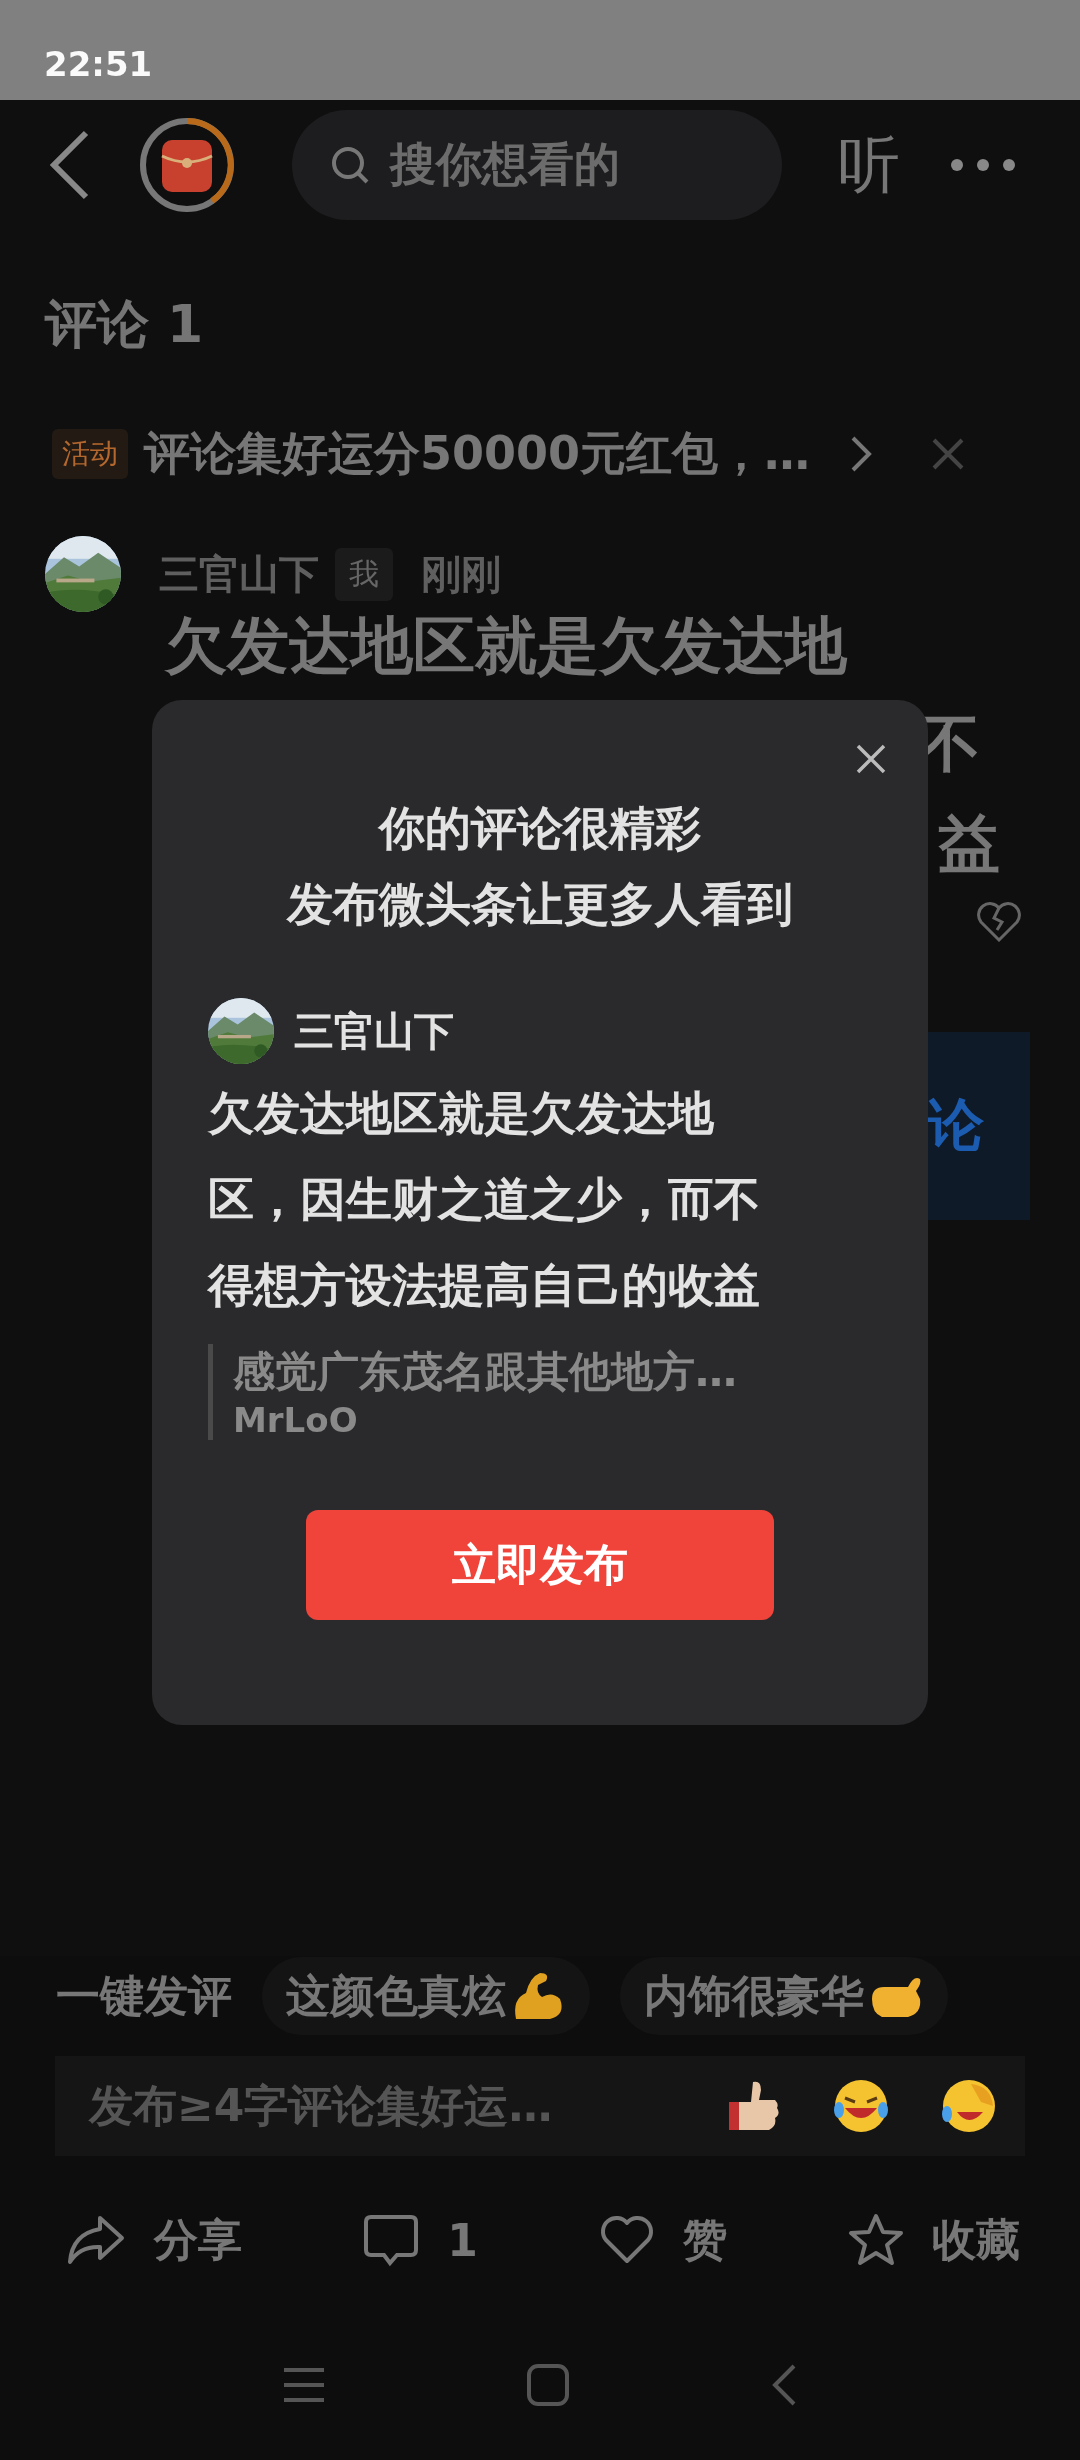 This screenshot has height=2460, width=1080. Describe the element at coordinates (969, 844) in the screenshot. I see `comment-text: 益` at that location.